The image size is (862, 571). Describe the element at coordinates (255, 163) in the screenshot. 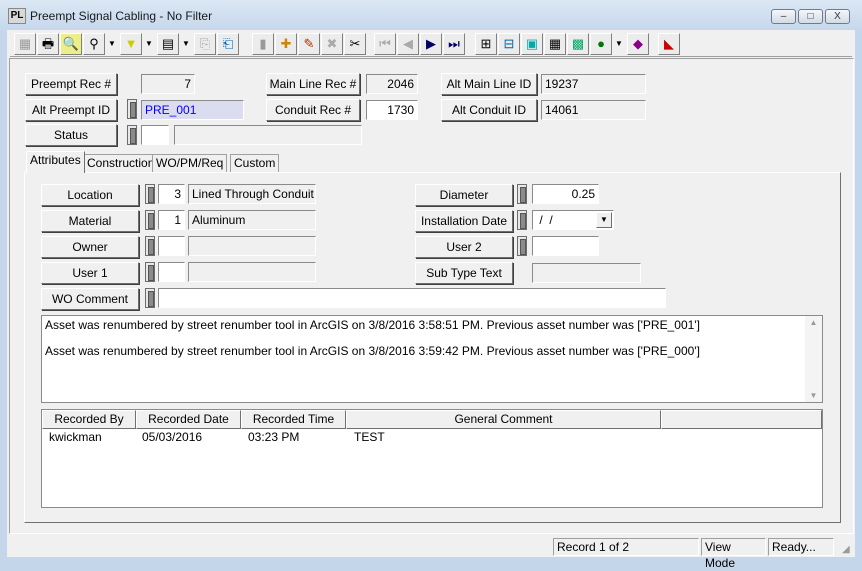

I see `tab-custom: Custom` at that location.